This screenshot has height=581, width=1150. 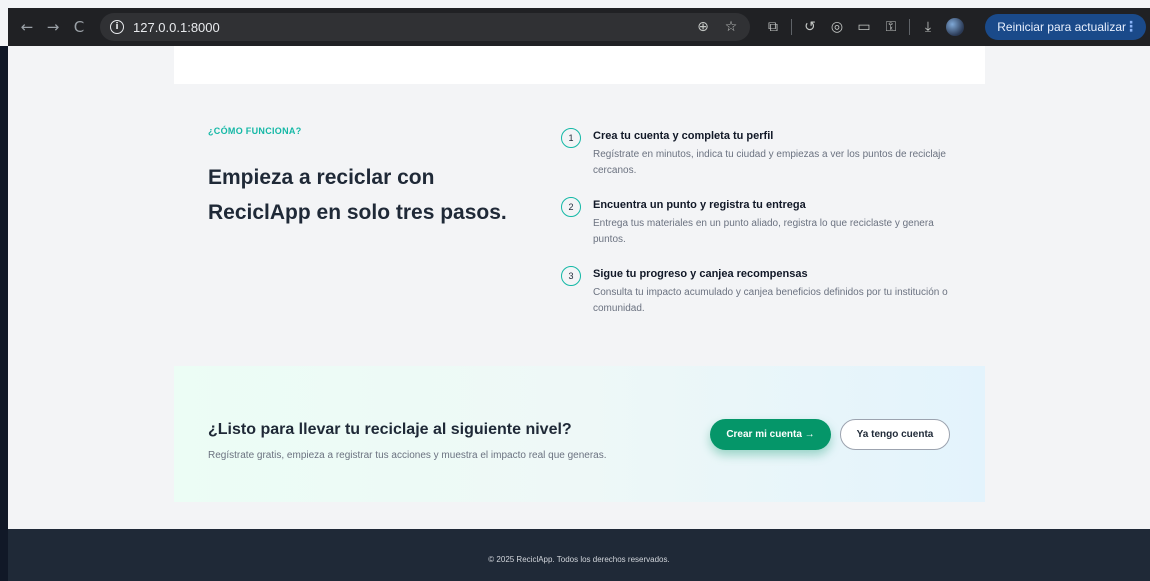 I want to click on window-edge, so click(x=4, y=313).